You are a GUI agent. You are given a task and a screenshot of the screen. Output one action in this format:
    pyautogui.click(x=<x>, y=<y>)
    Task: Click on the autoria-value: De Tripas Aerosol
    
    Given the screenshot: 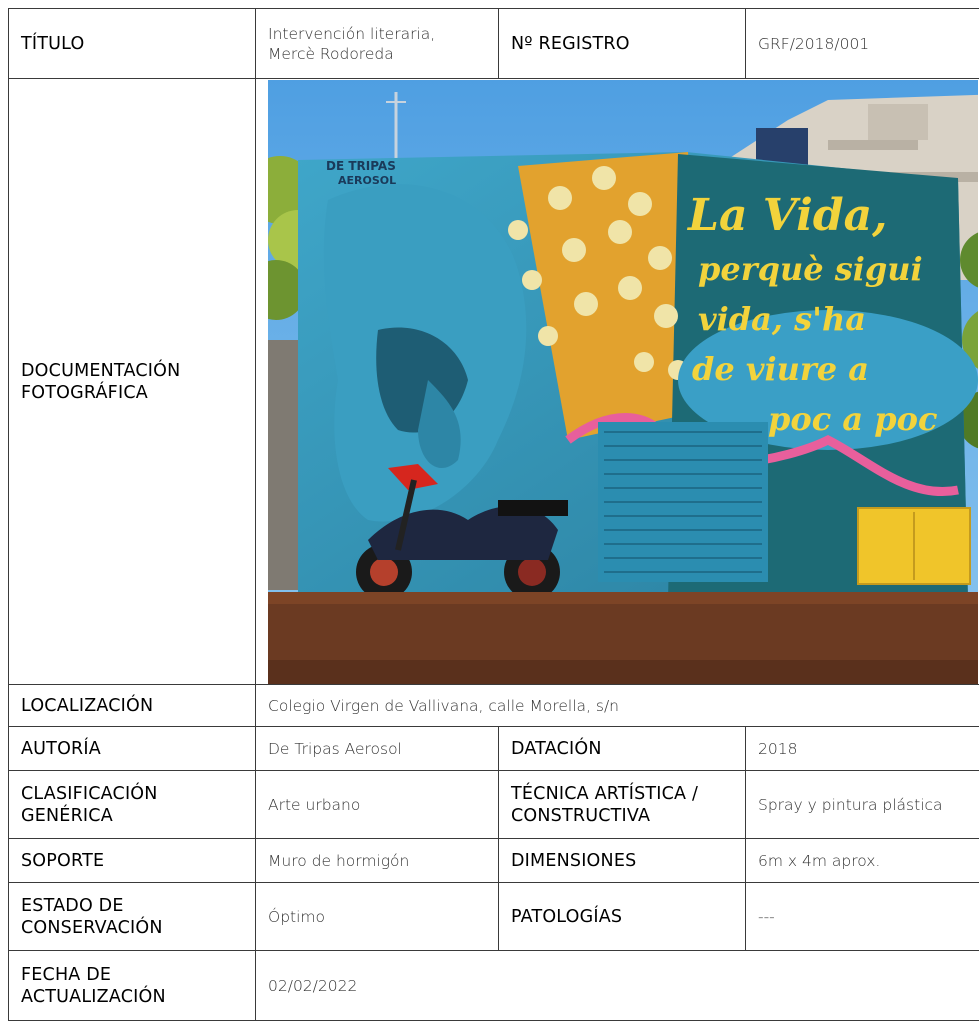 What is the action you would take?
    pyautogui.click(x=377, y=749)
    